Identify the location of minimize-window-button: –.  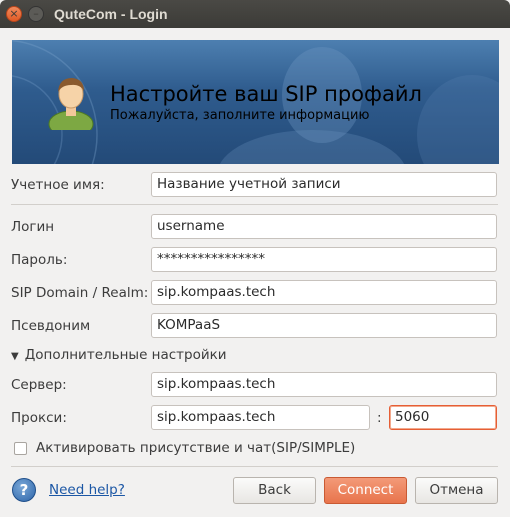
(36, 14).